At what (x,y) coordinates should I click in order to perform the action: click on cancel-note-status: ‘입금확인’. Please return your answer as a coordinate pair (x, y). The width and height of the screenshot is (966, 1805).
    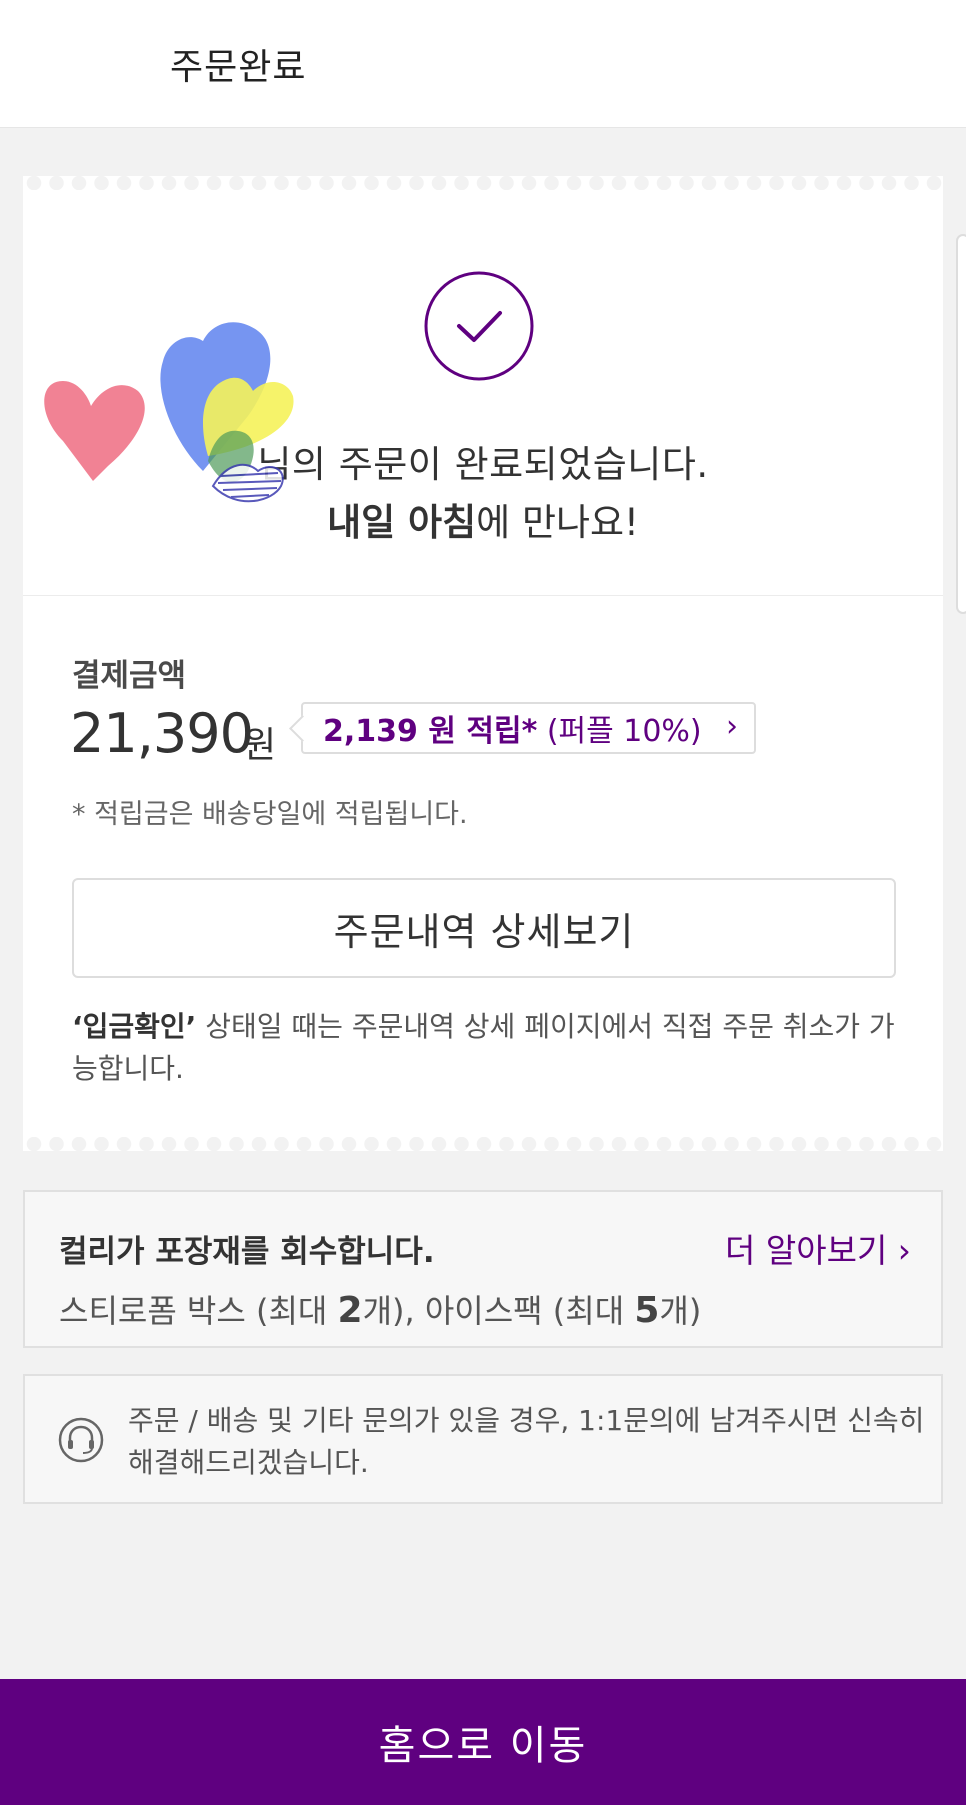
    Looking at the image, I should click on (134, 1026).